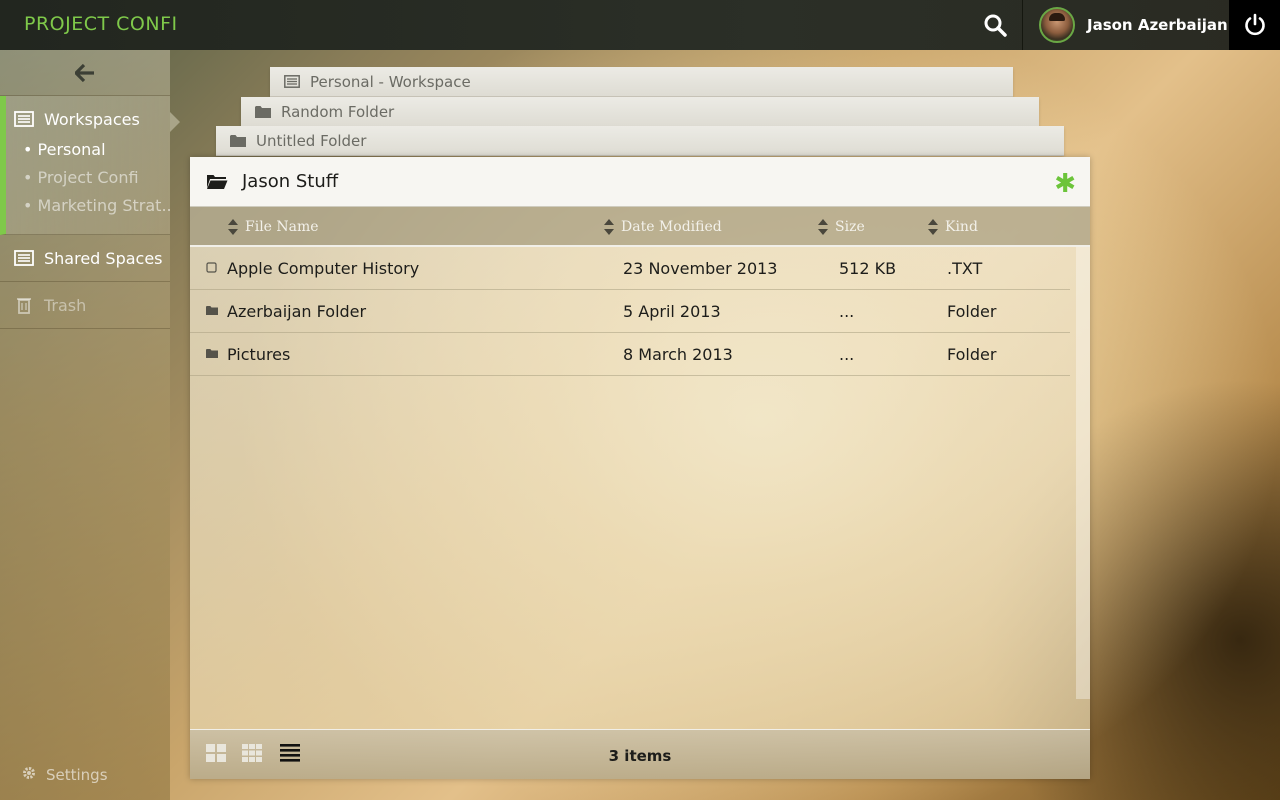  I want to click on workspace-item-project-confi: • Project Confi, so click(96, 178).